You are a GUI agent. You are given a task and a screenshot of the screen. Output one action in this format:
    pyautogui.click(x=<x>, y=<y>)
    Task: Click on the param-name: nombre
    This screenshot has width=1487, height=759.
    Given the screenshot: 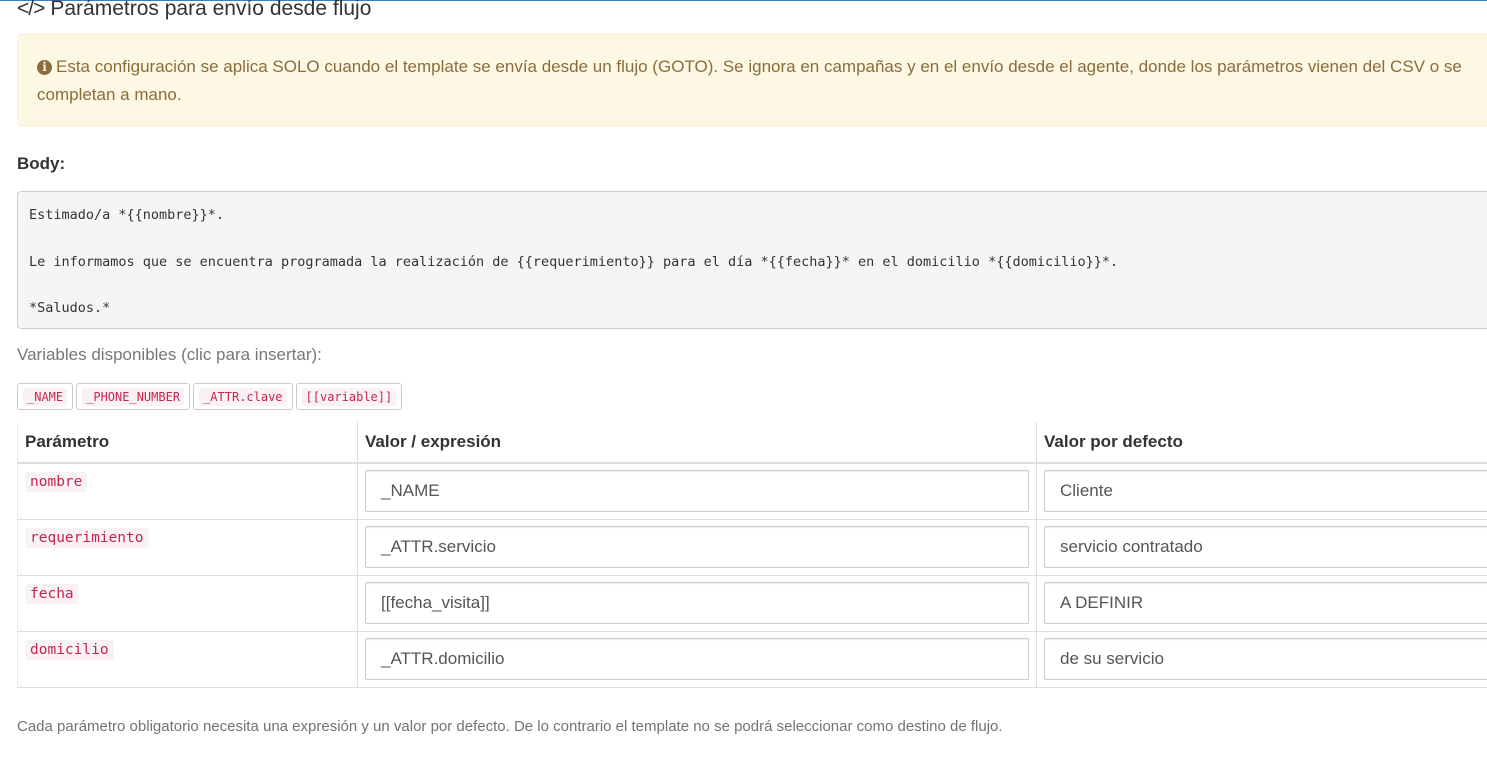 What is the action you would take?
    pyautogui.click(x=56, y=482)
    